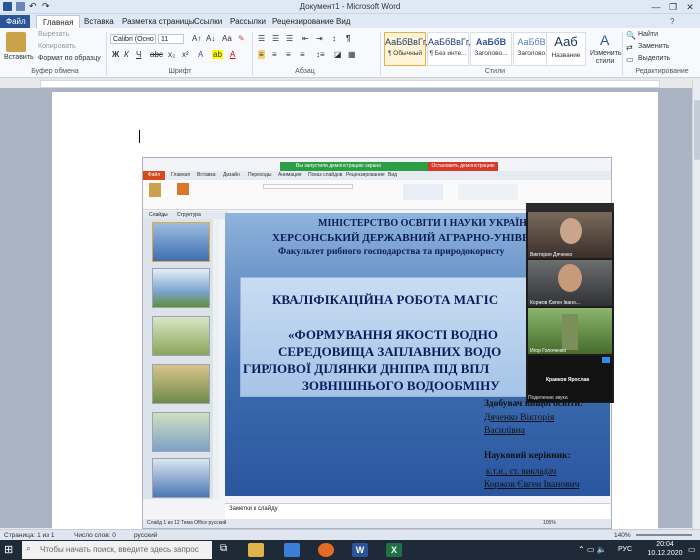  What do you see at coordinates (629, 47) in the screenshot?
I see `replace-icon: ⇄` at bounding box center [629, 47].